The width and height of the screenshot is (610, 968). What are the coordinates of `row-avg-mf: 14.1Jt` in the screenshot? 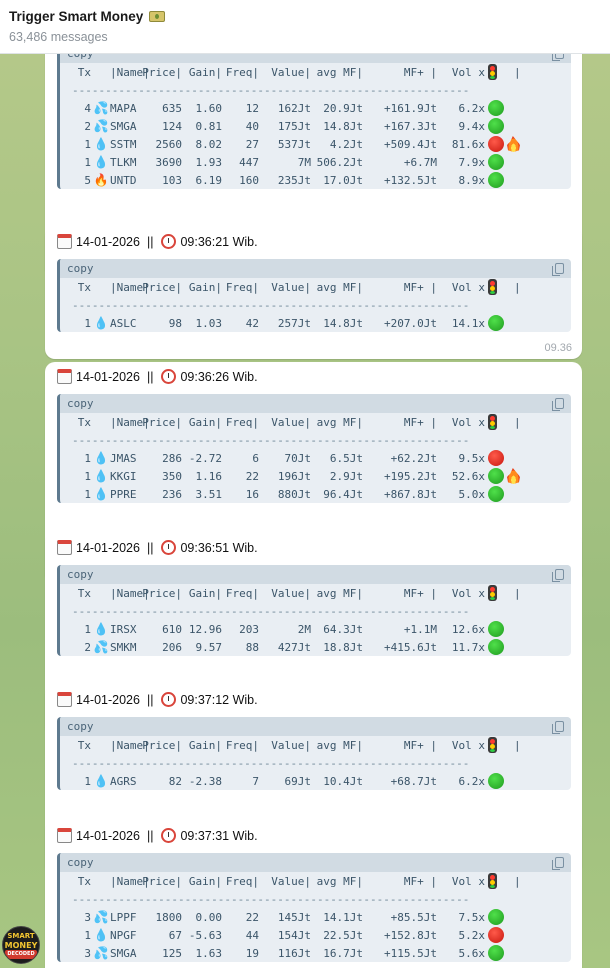 It's located at (343, 917).